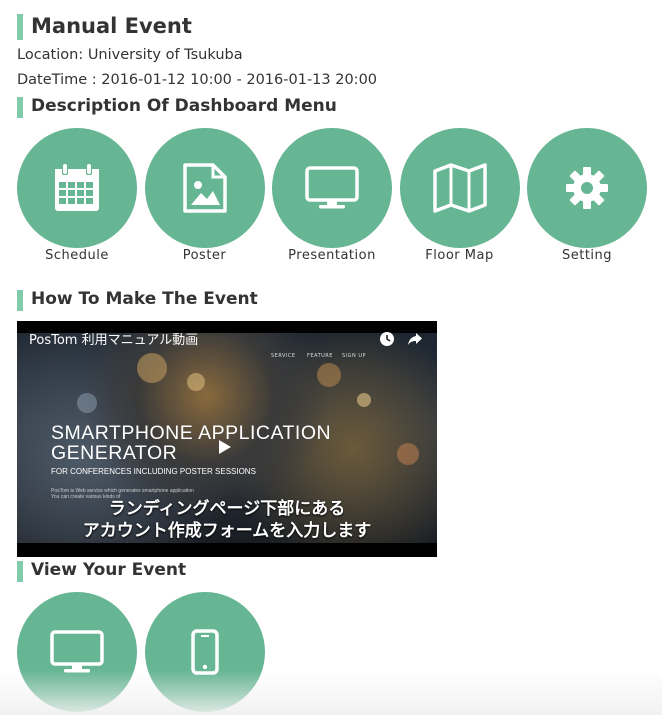 The image size is (662, 715). I want to click on menu-item-presentation: Presentation, so click(336, 195).